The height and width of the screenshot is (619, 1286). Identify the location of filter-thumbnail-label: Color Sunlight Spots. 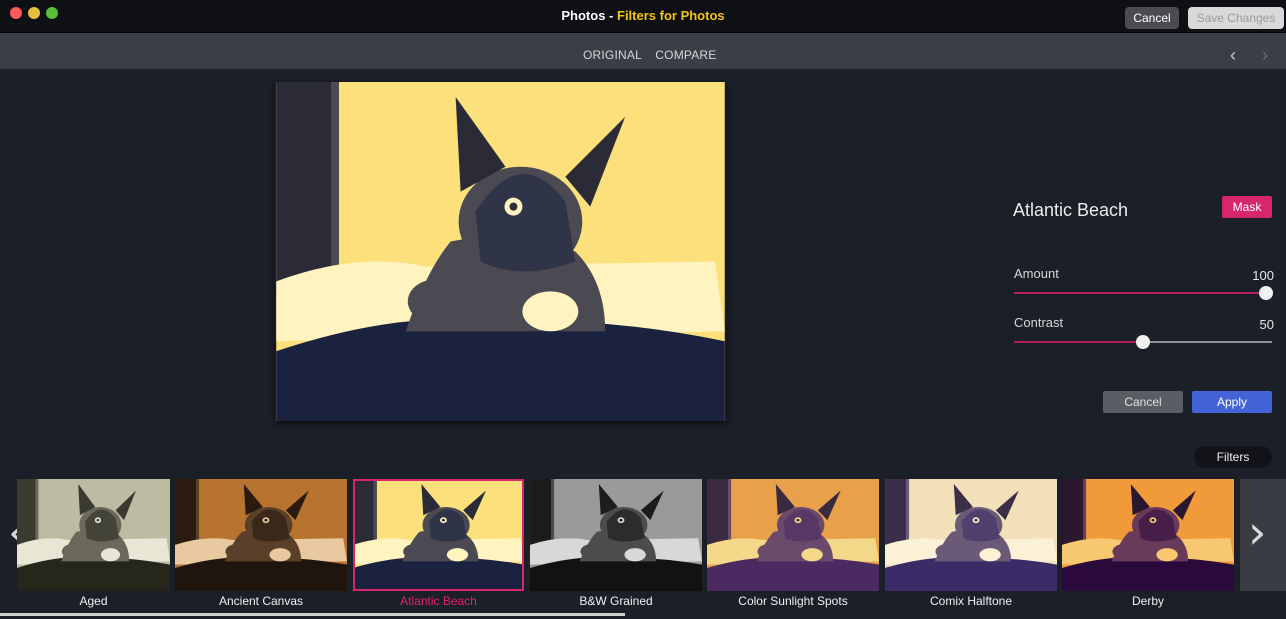
(793, 601).